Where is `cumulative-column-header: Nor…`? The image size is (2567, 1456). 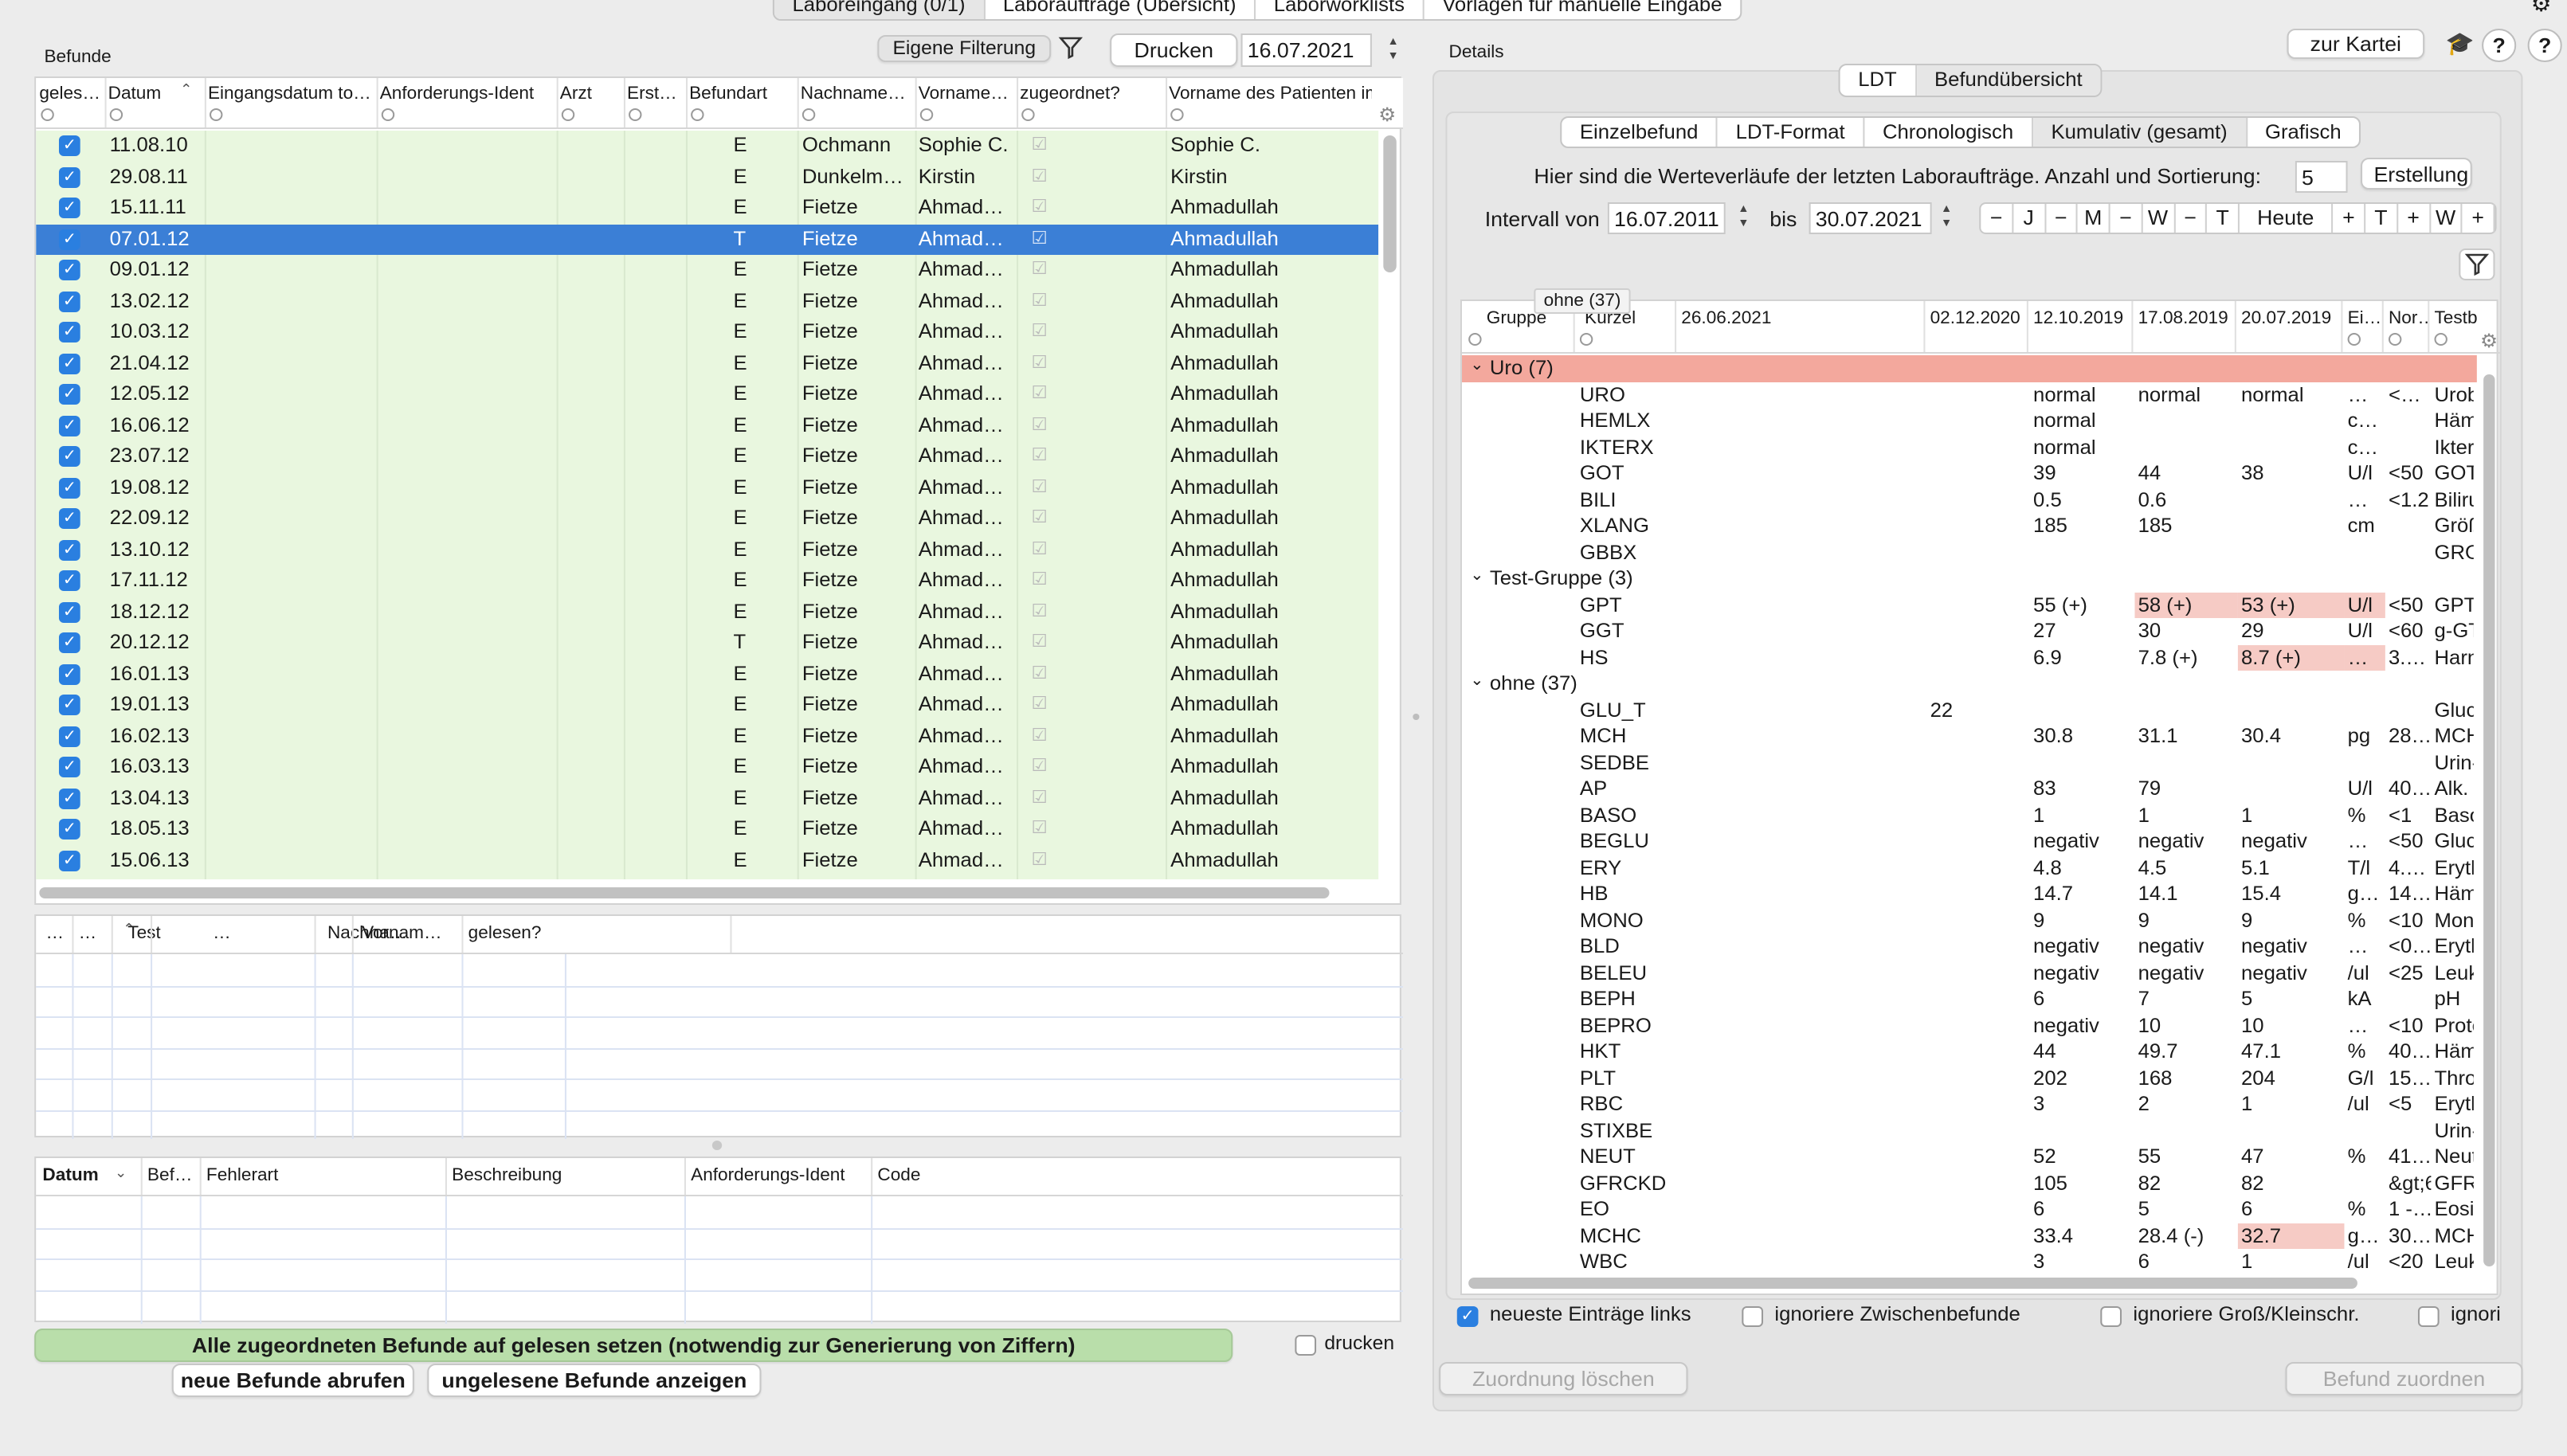
cumulative-column-header: Nor… is located at coordinates (2408, 318).